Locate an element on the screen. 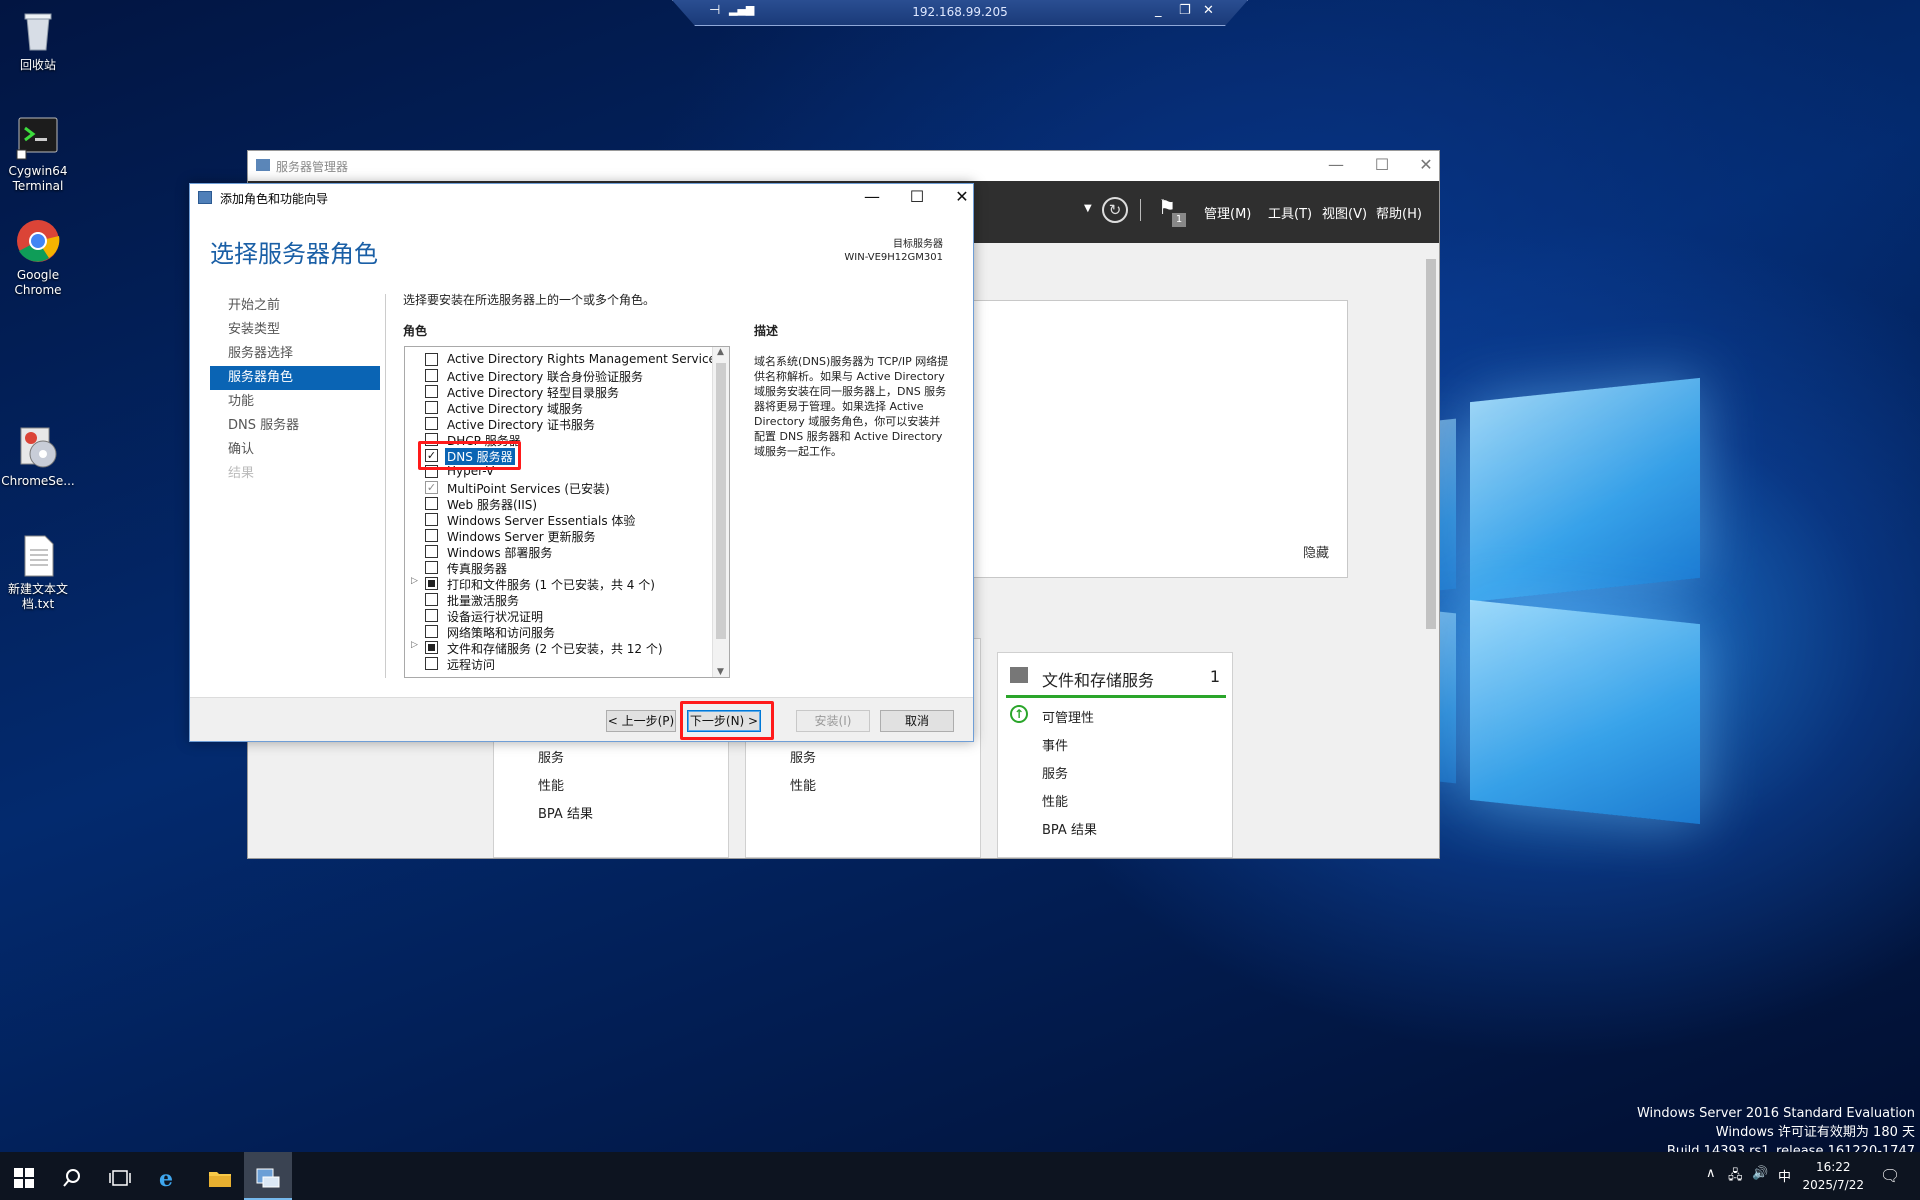  nav-before-you-begin: 开始之前 is located at coordinates (295, 306).